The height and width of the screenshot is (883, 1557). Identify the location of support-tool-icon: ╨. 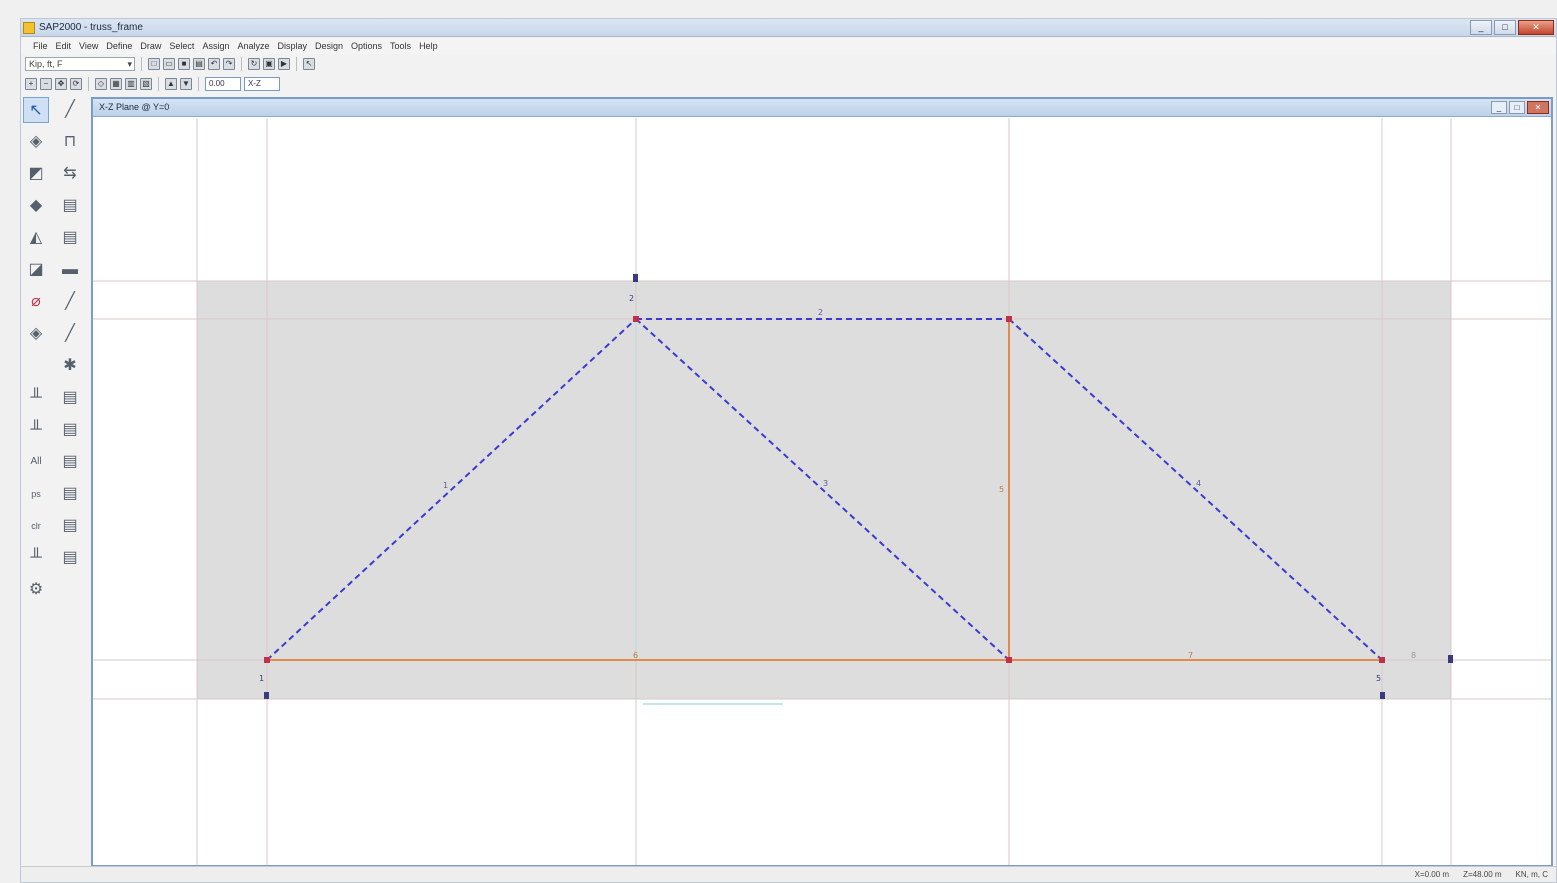
(36, 558).